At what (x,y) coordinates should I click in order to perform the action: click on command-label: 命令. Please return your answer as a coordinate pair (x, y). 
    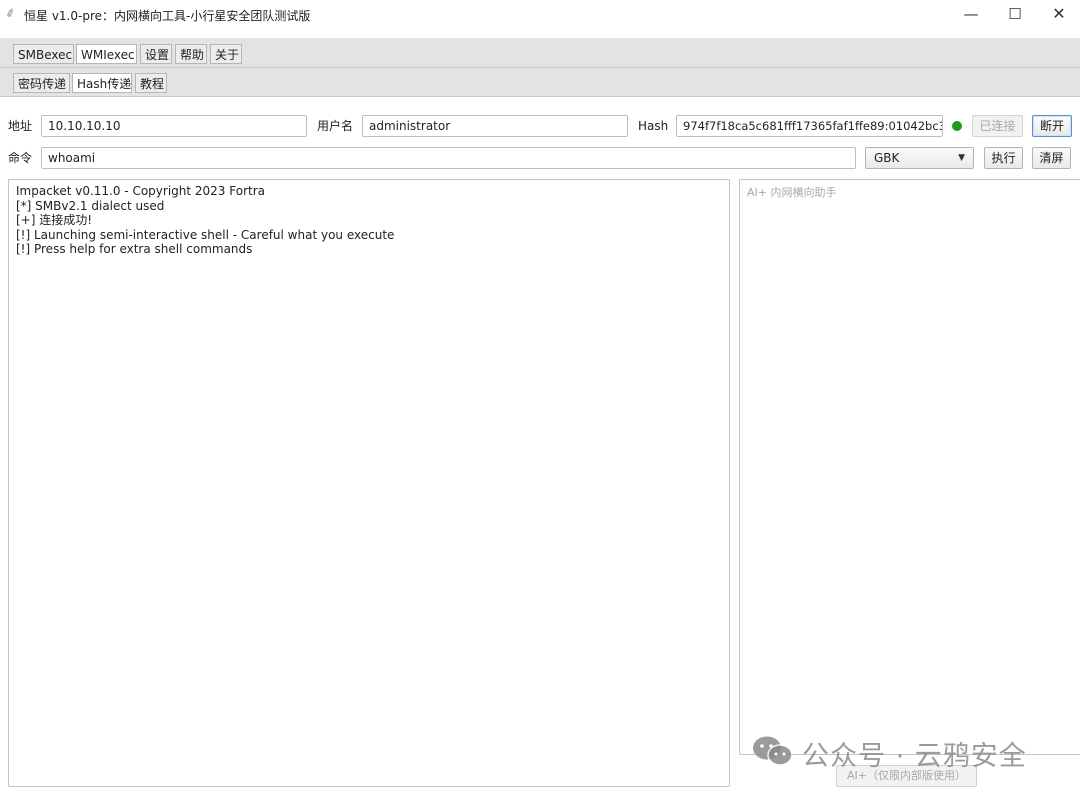
    Looking at the image, I should click on (20, 158).